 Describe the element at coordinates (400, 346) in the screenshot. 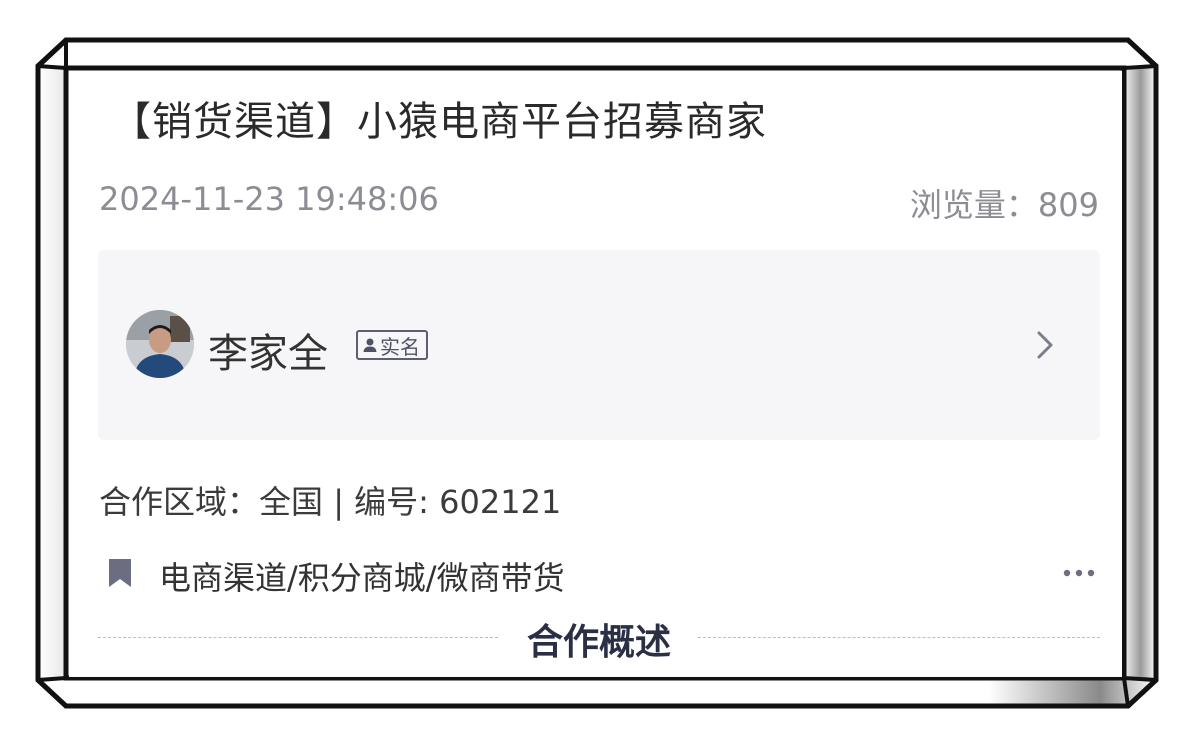

I see `verified-badge-label: 实名` at that location.